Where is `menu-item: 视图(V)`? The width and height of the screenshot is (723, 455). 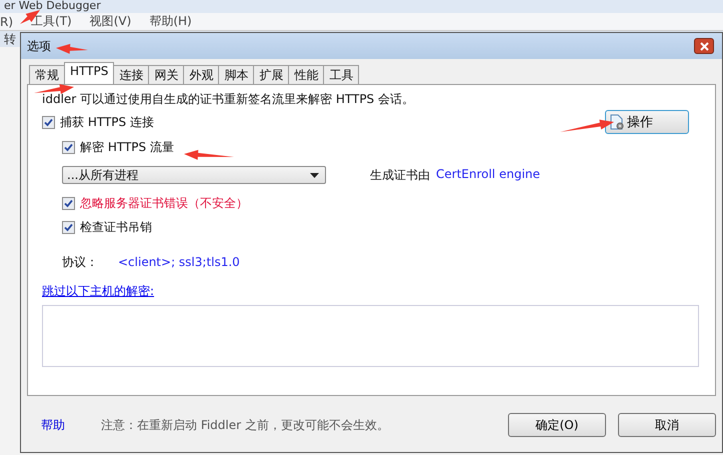
menu-item: 视图(V) is located at coordinates (111, 21).